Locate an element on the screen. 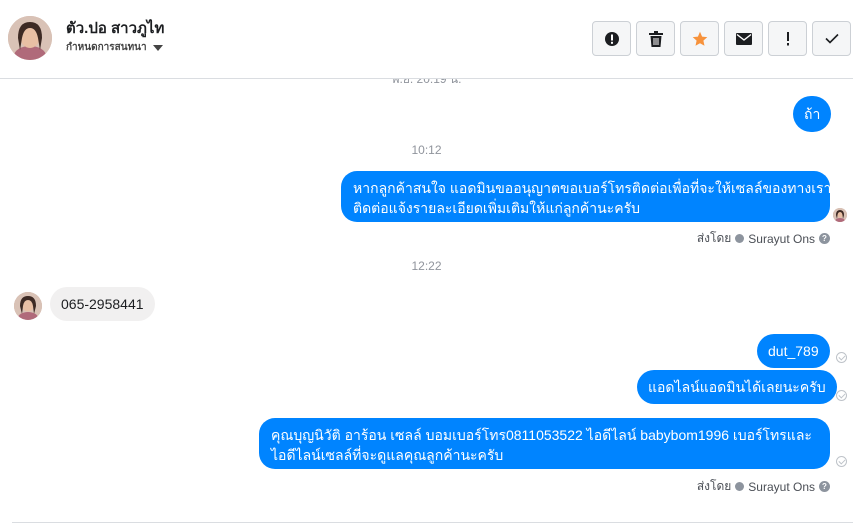 The image size is (853, 524). star-icon is located at coordinates (699, 38).